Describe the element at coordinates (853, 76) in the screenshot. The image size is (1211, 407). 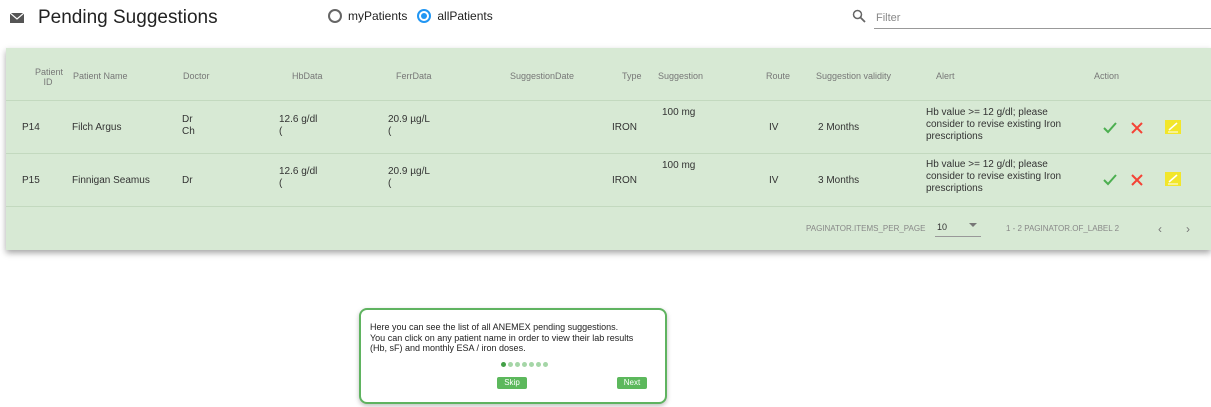
I see `column-header-validity: Suggestion validity` at that location.